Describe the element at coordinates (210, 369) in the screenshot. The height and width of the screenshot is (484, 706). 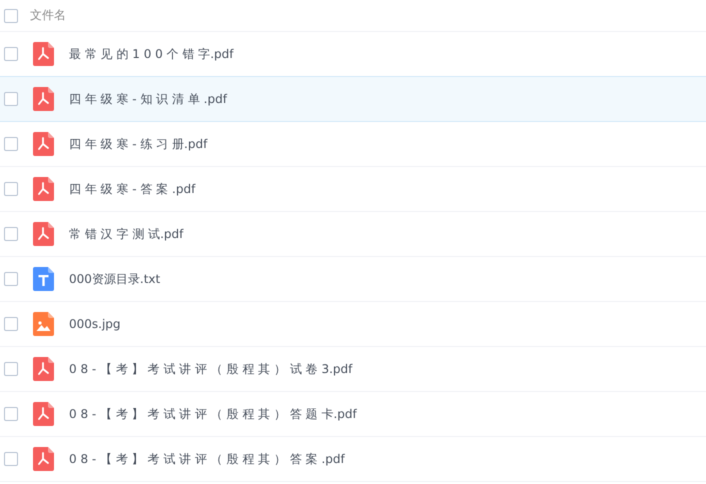
I see `file-name: 0 8 - 【 考 】 考 试 讲 评 （ 殷 程 其 ） 试 卷 3.pdf` at that location.